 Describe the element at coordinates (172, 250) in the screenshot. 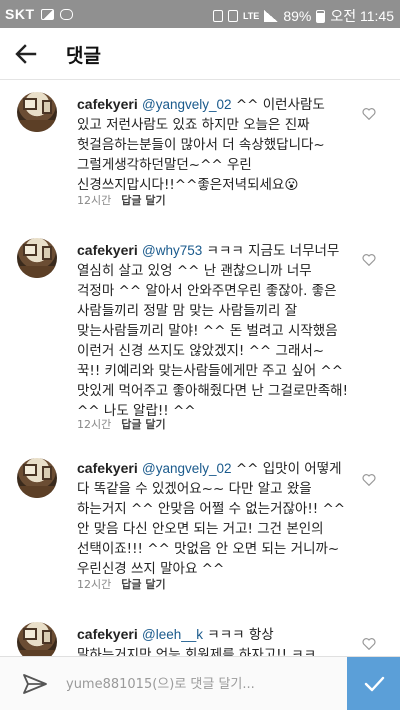

I see `comment-mention: @why753` at that location.